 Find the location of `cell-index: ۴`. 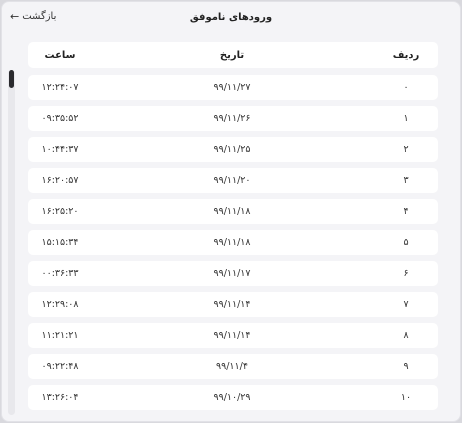

cell-index: ۴ is located at coordinates (406, 211).